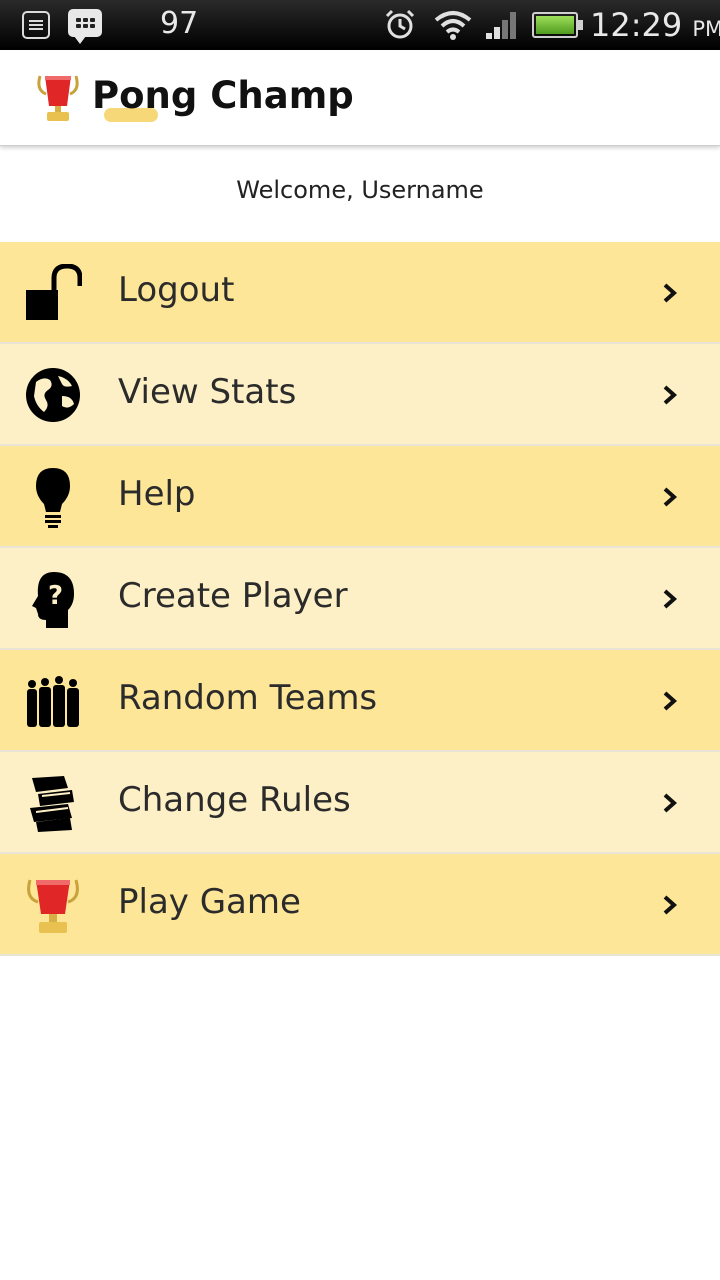 This screenshot has height=1280, width=720. What do you see at coordinates (248, 698) in the screenshot?
I see `menu-item-label: Random Teams` at bounding box center [248, 698].